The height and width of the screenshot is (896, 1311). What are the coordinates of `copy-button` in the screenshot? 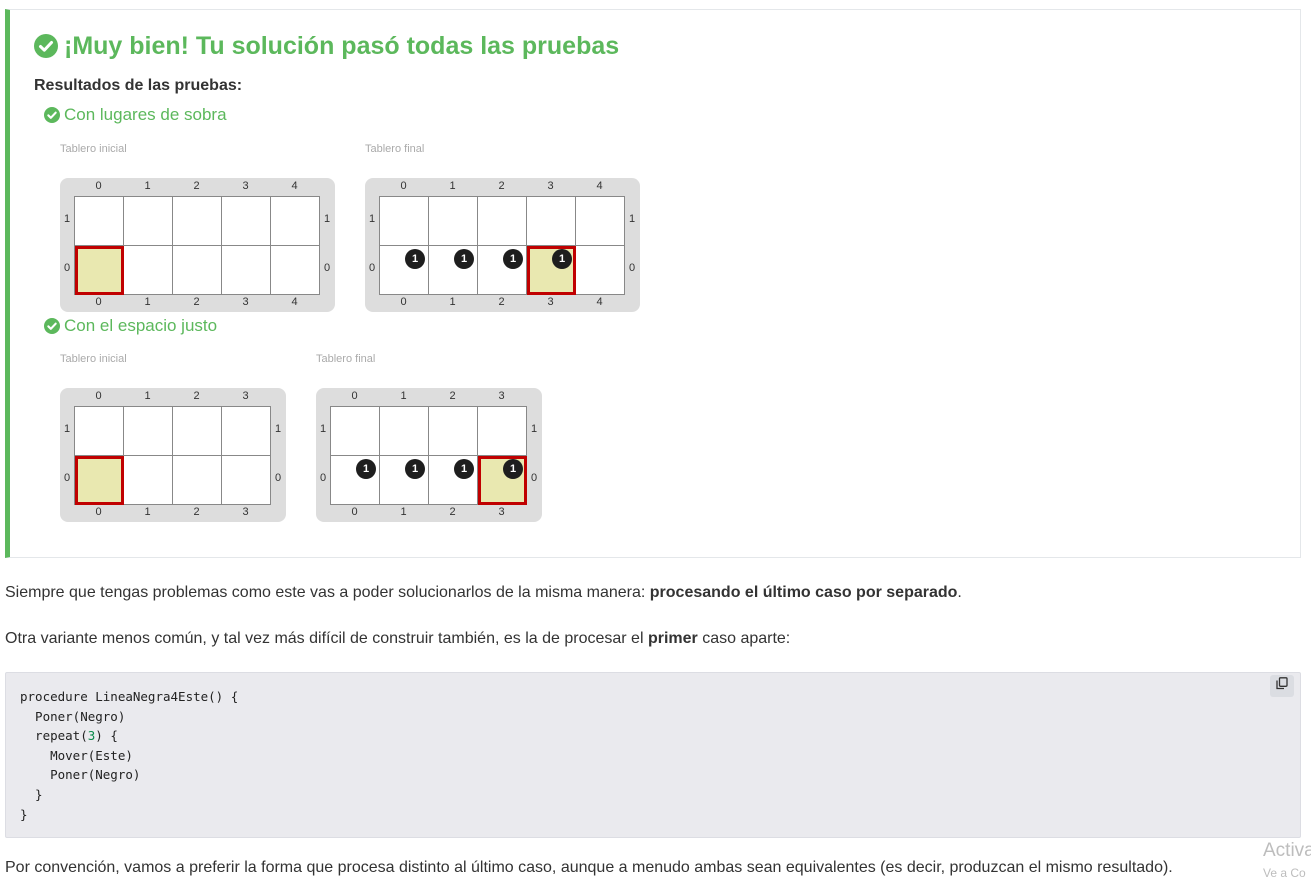 It's located at (1282, 686).